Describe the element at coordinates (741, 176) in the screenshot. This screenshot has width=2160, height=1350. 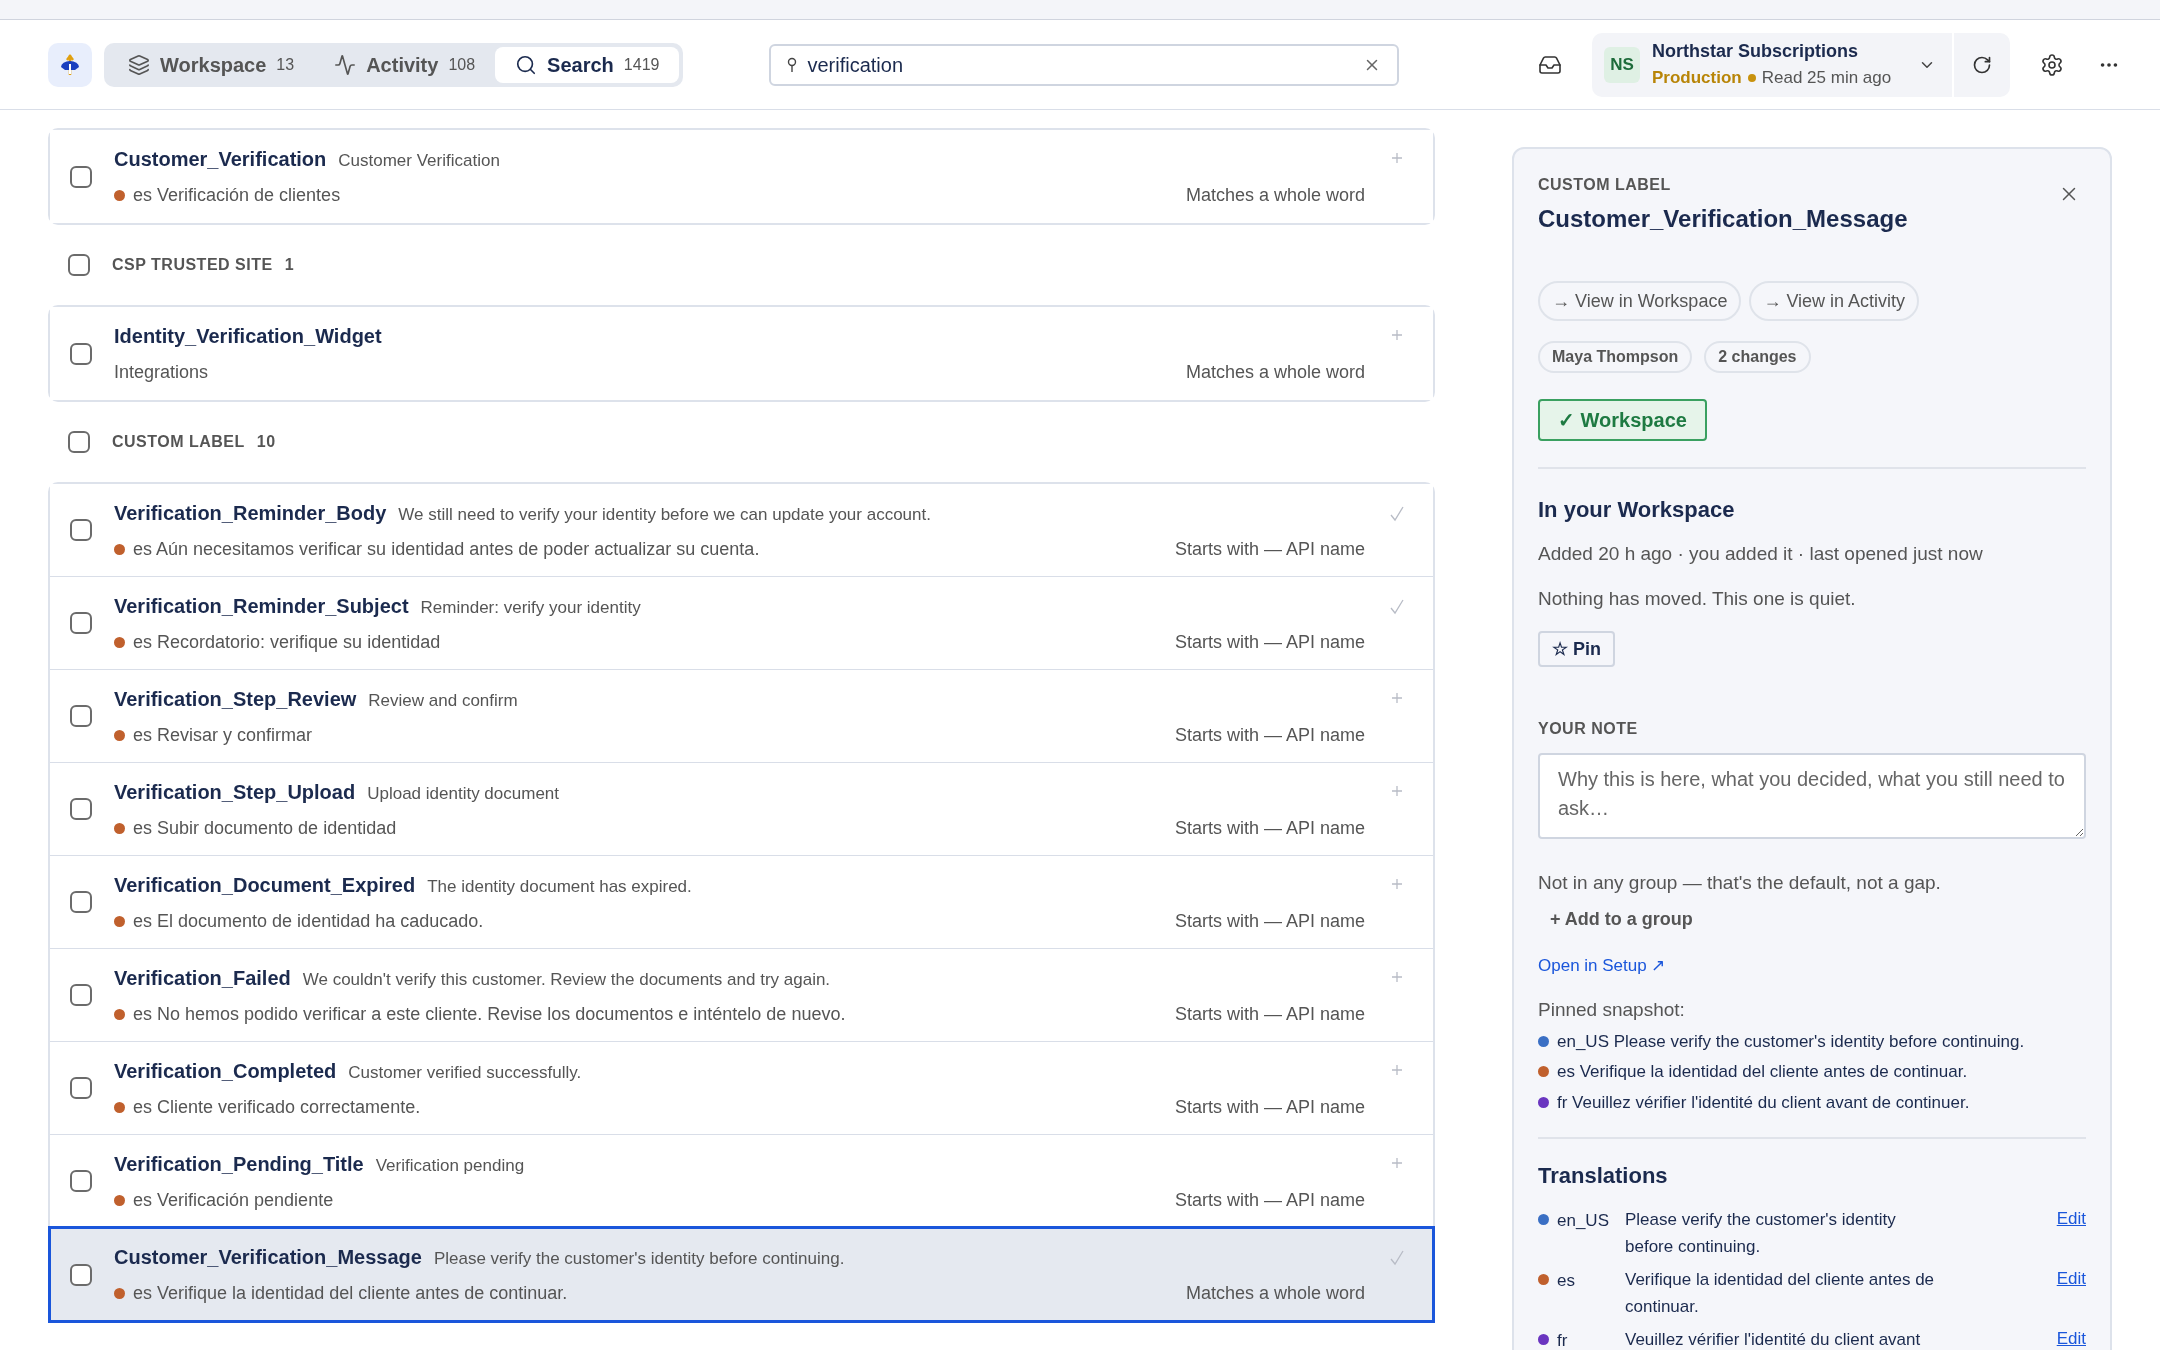
I see `result-row: Customer_Verification Customer Verification es Verificación de clientes Matches a whole word` at that location.